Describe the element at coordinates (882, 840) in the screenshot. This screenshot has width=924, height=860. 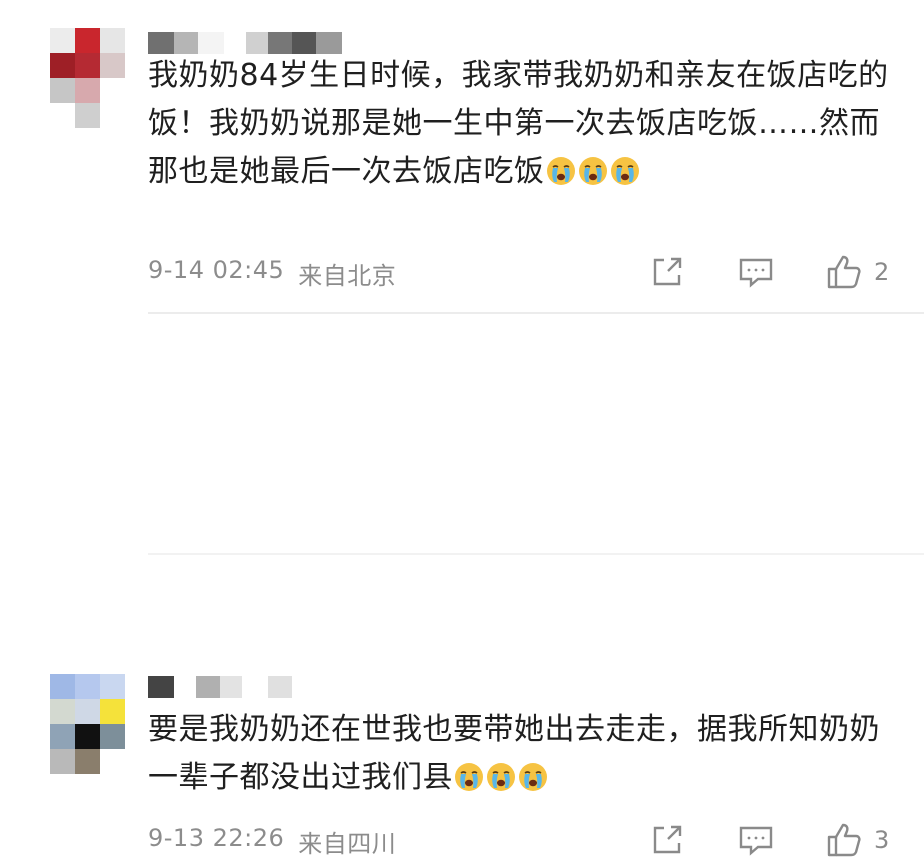
I see `like-count: 3` at that location.